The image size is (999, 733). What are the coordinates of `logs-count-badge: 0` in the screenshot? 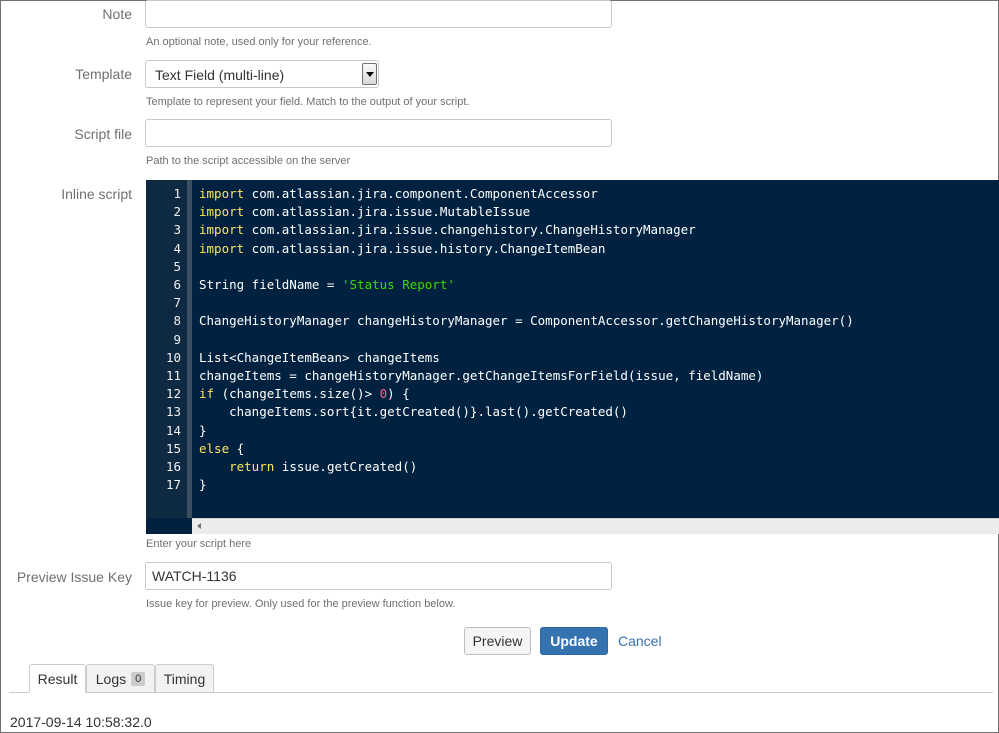 It's located at (138, 678).